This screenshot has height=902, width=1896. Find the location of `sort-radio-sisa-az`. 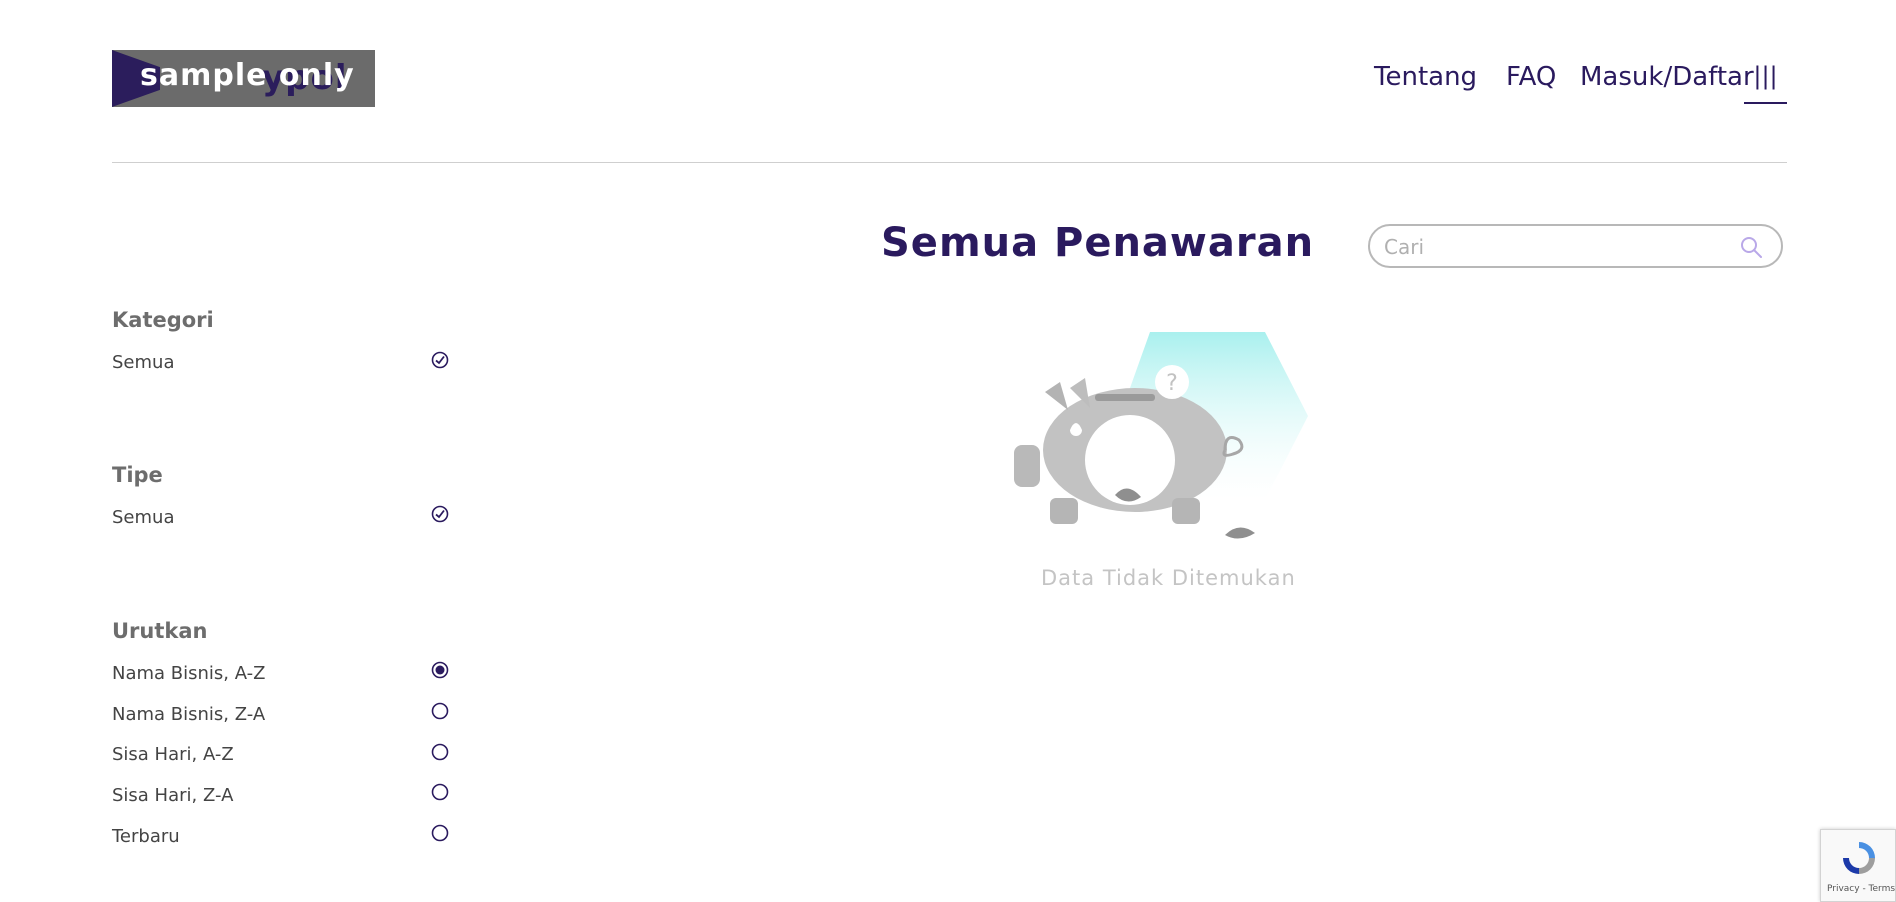

sort-radio-sisa-az is located at coordinates (440, 752).